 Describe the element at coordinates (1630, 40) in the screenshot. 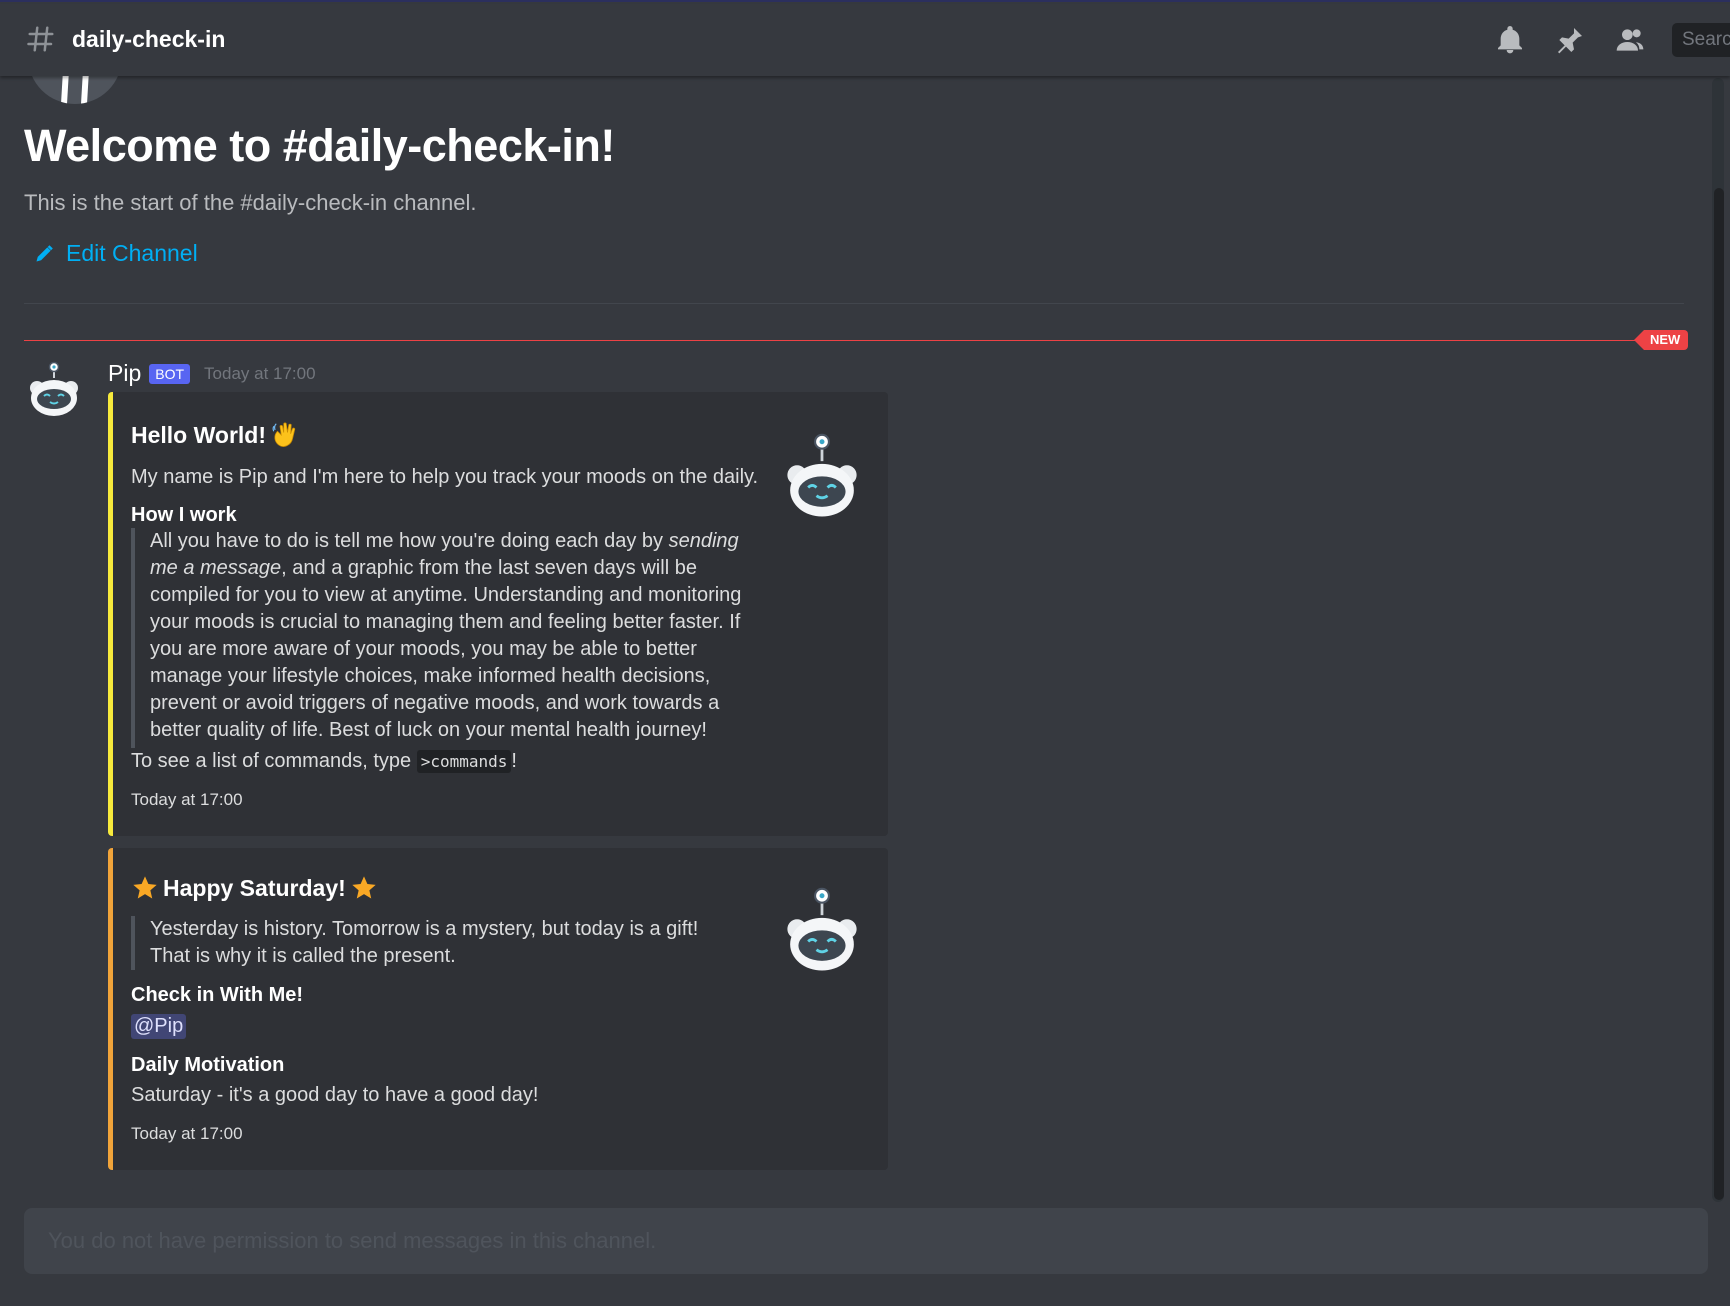

I see `members-icon` at that location.